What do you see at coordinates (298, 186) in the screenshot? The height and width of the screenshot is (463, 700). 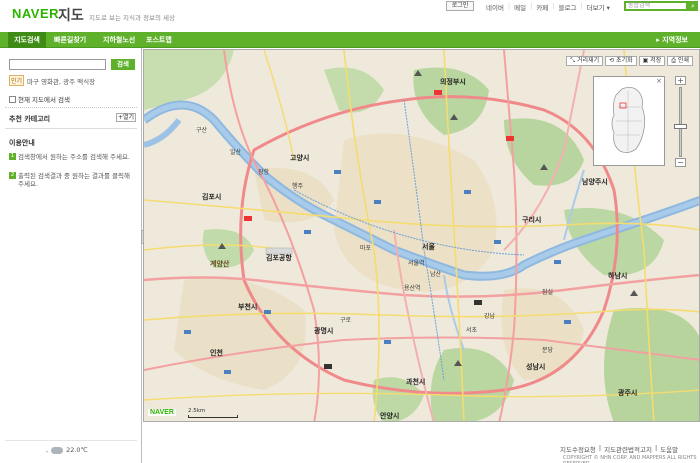 I see `map-label-haengju: 행주` at bounding box center [298, 186].